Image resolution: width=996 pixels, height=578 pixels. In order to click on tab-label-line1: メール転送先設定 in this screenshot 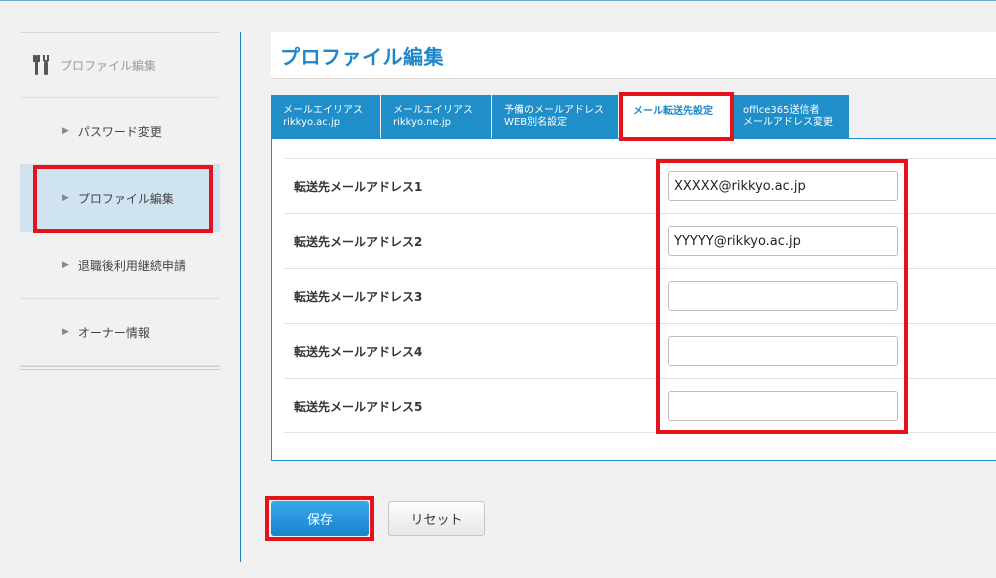, I will do `click(673, 111)`.